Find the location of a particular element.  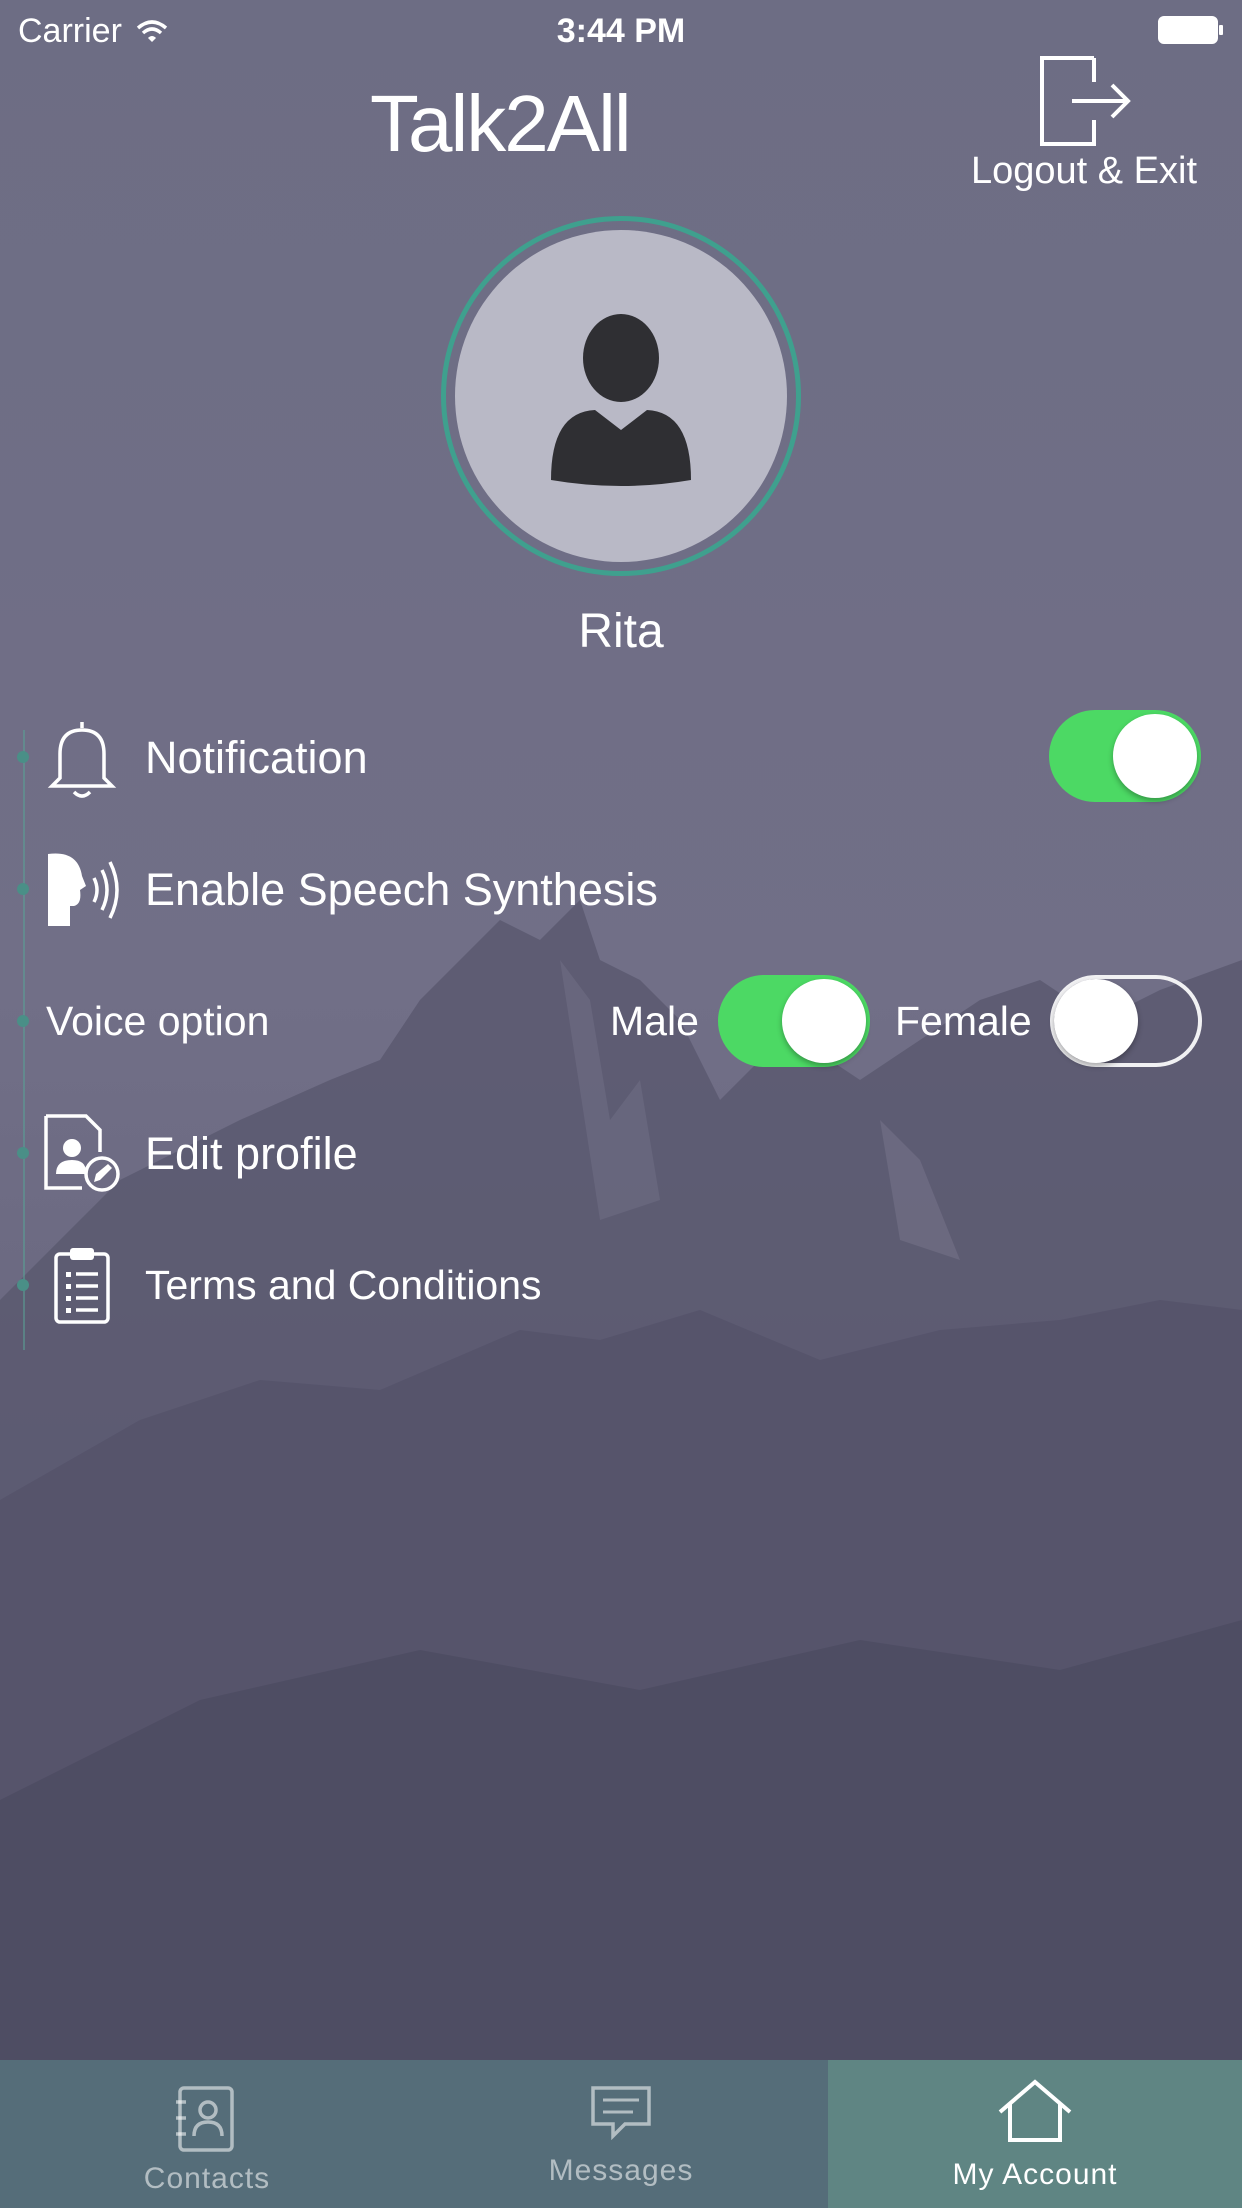

contacts-icon is located at coordinates (205, 2119).